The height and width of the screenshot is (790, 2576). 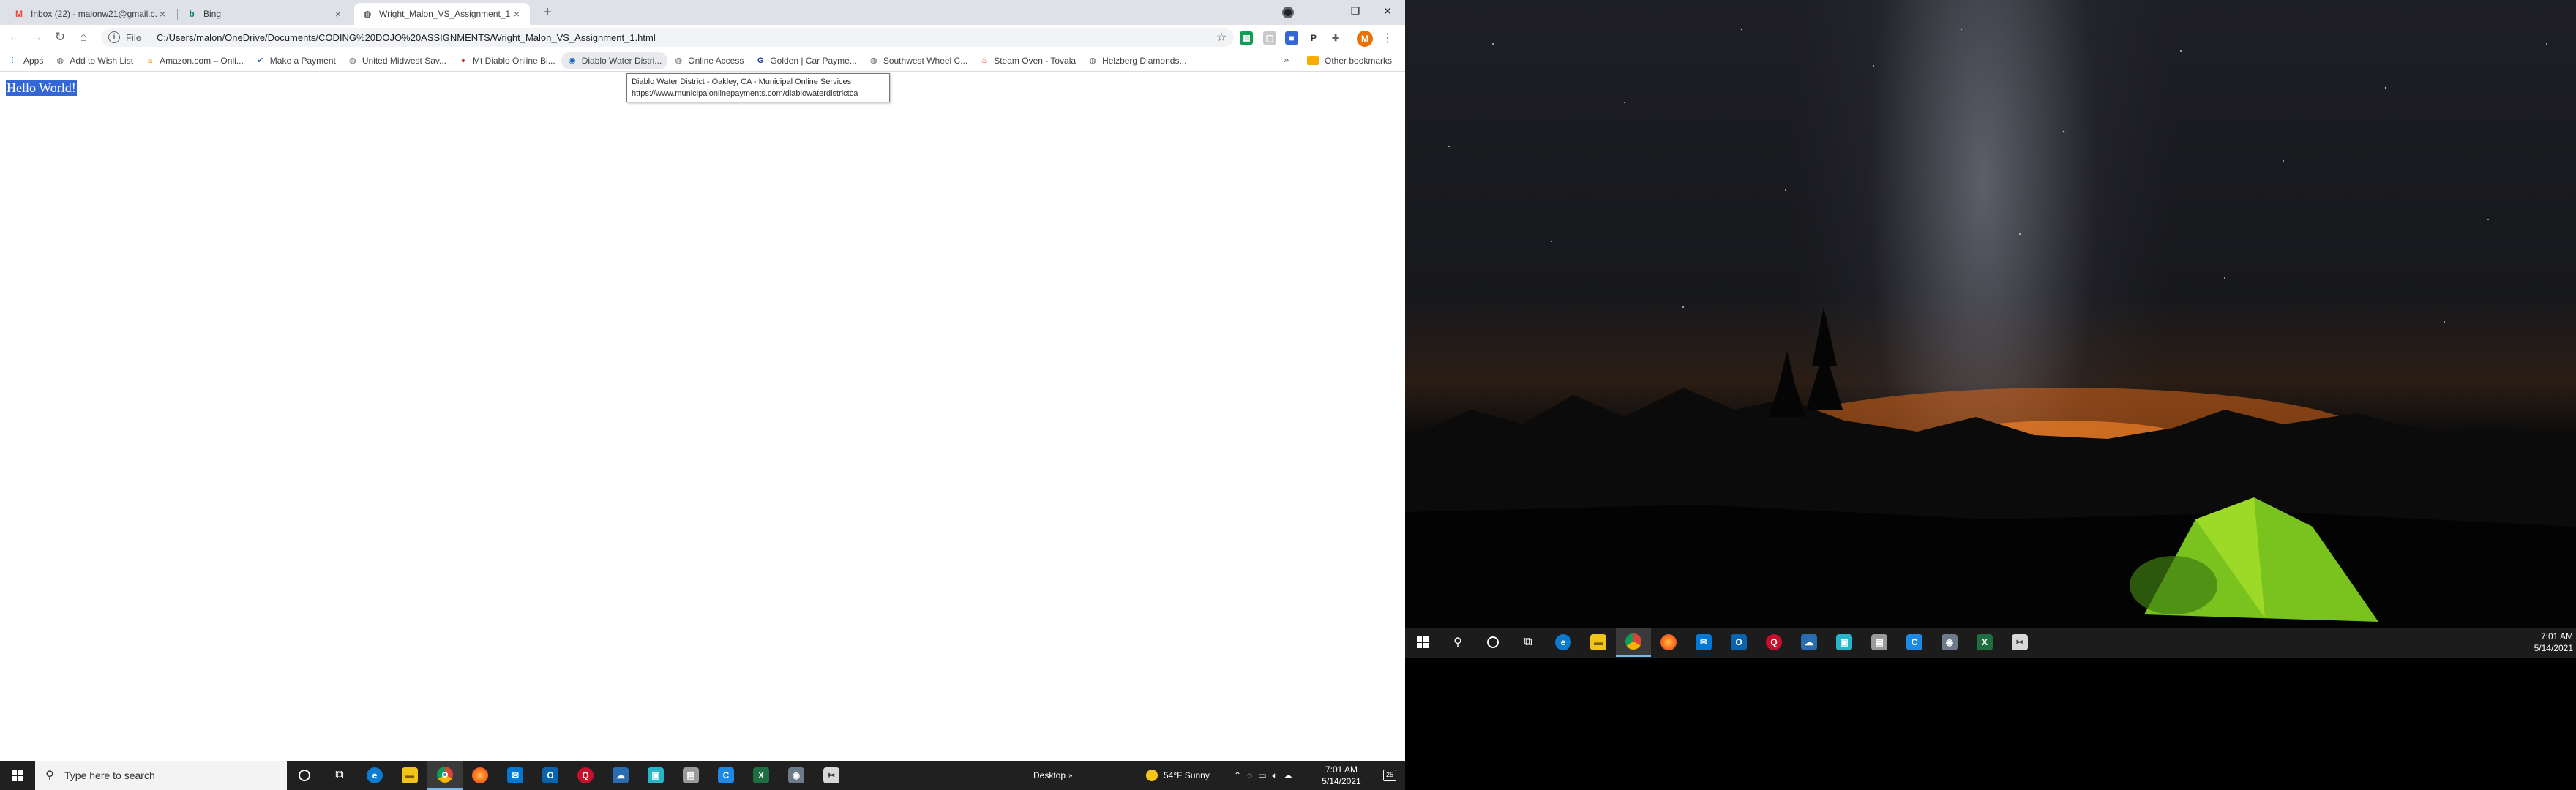 What do you see at coordinates (550, 775) in the screenshot?
I see `taskbar-outlook: O` at bounding box center [550, 775].